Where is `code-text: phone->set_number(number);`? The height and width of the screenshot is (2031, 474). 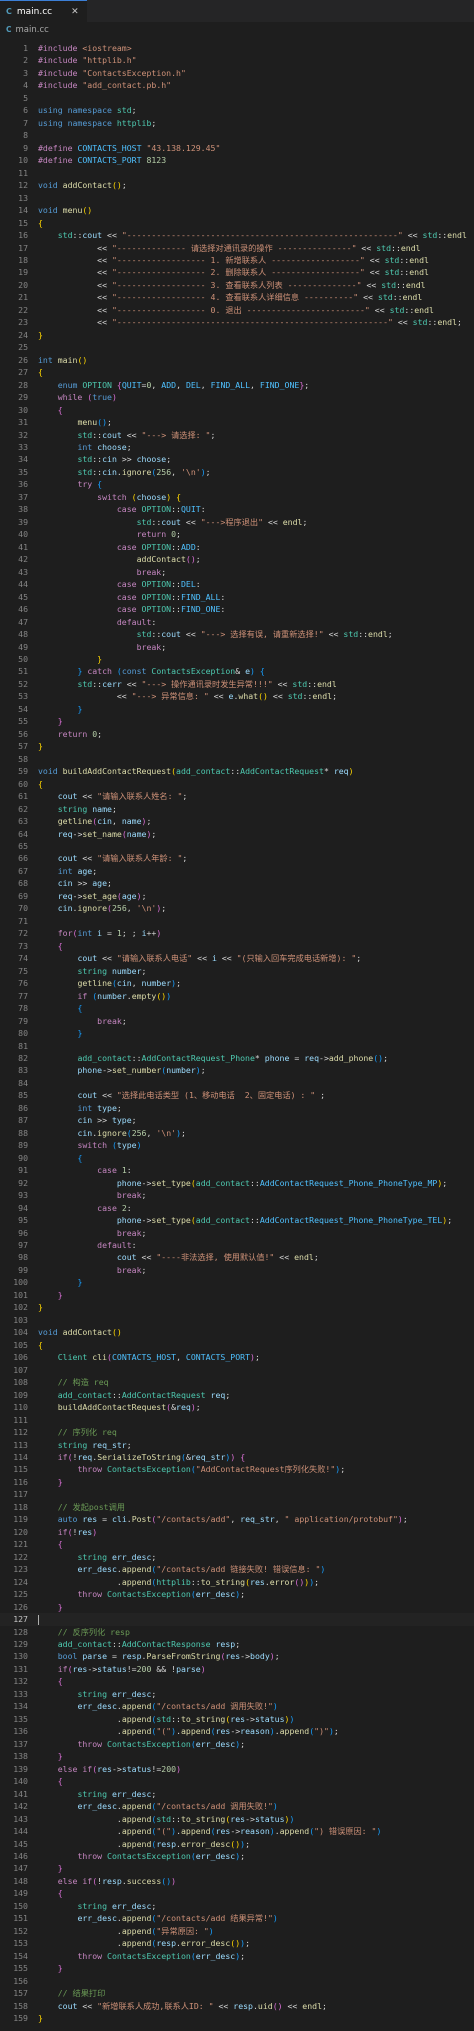 code-text: phone->set_number(number); is located at coordinates (256, 1070).